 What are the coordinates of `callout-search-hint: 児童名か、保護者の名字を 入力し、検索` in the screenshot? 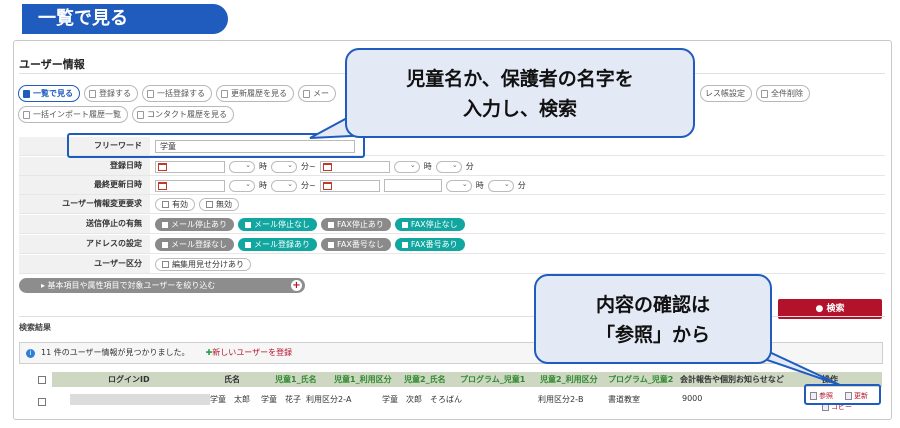 It's located at (520, 93).